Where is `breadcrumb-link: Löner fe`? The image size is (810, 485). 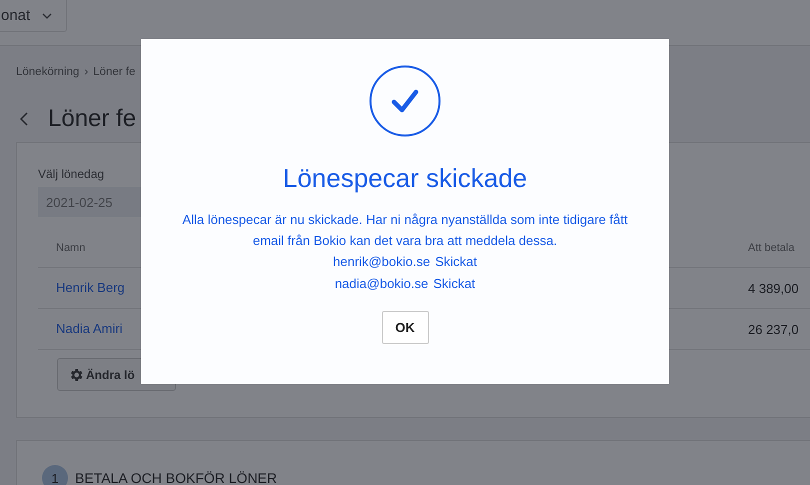
breadcrumb-link: Löner fe is located at coordinates (114, 72).